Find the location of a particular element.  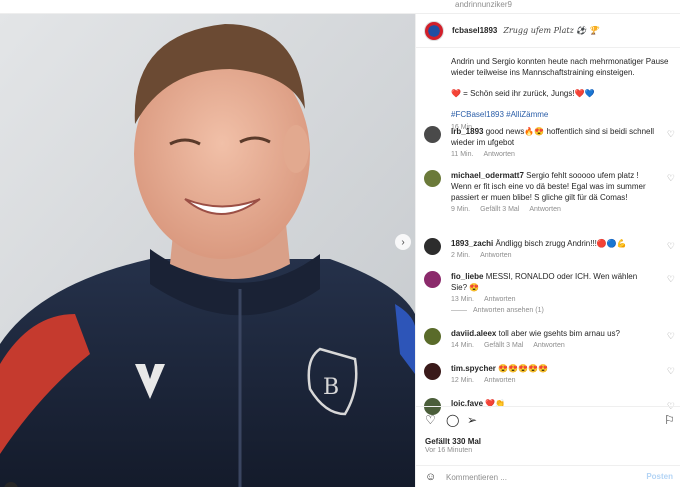

comment-text: toll aber wie gsehts bim arnau us? is located at coordinates (559, 333).